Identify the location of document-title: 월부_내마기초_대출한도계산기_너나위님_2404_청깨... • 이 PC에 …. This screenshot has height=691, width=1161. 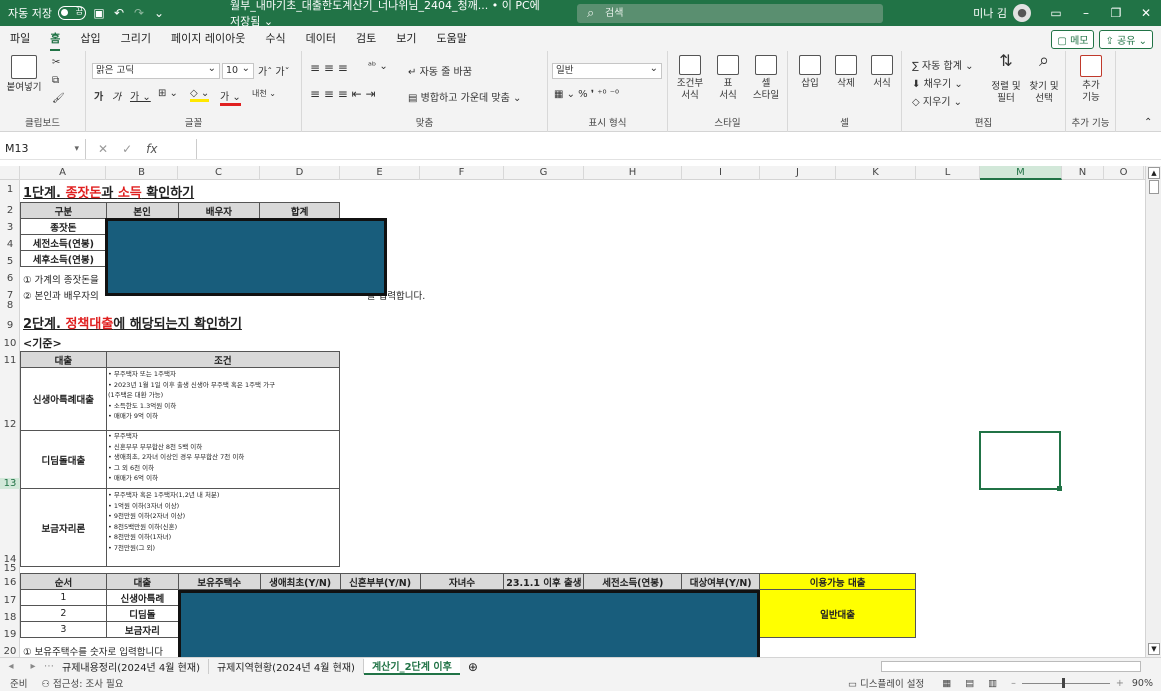
(390, 14).